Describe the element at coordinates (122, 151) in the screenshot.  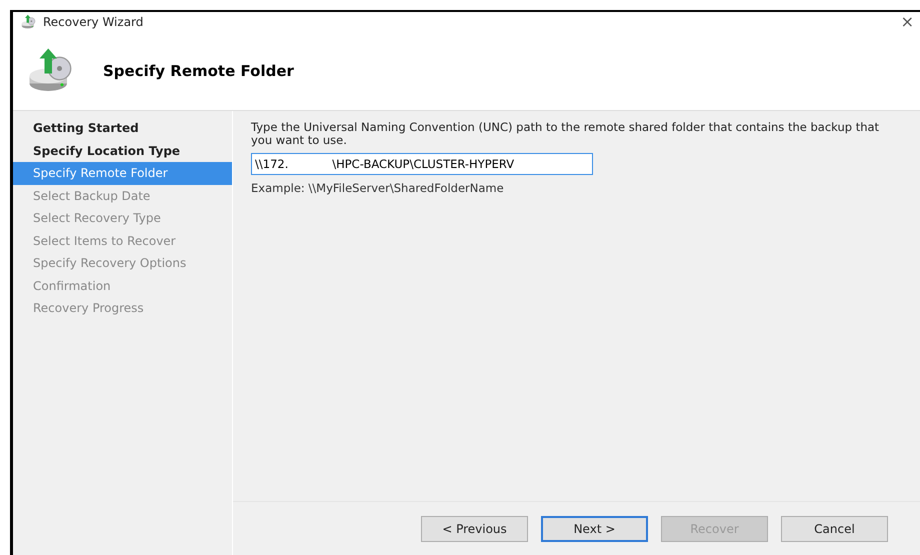
I see `wizard-step: Specify Location Type` at that location.